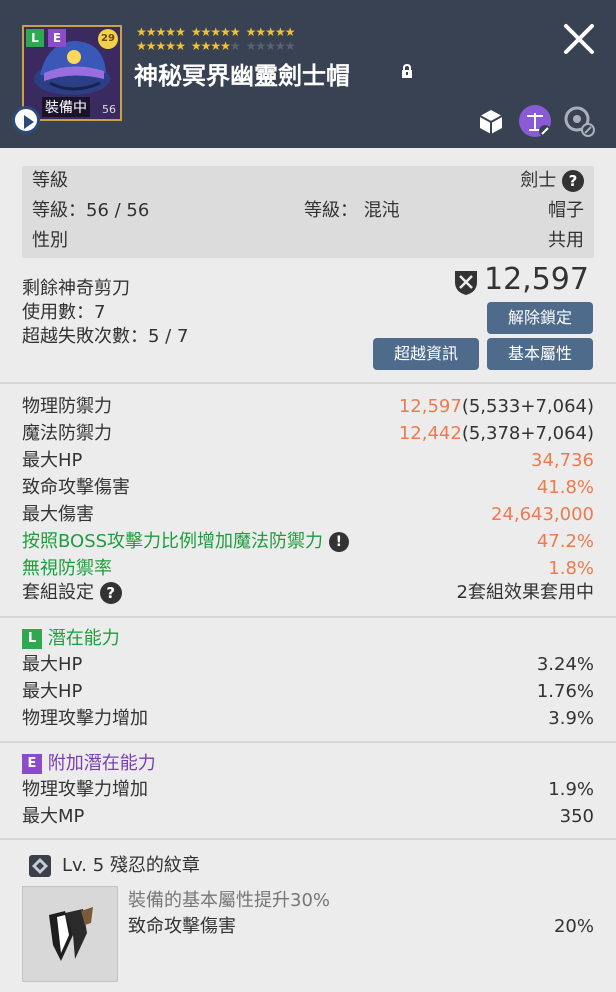 This screenshot has width=616, height=992. I want to click on divider, so click(308, 839).